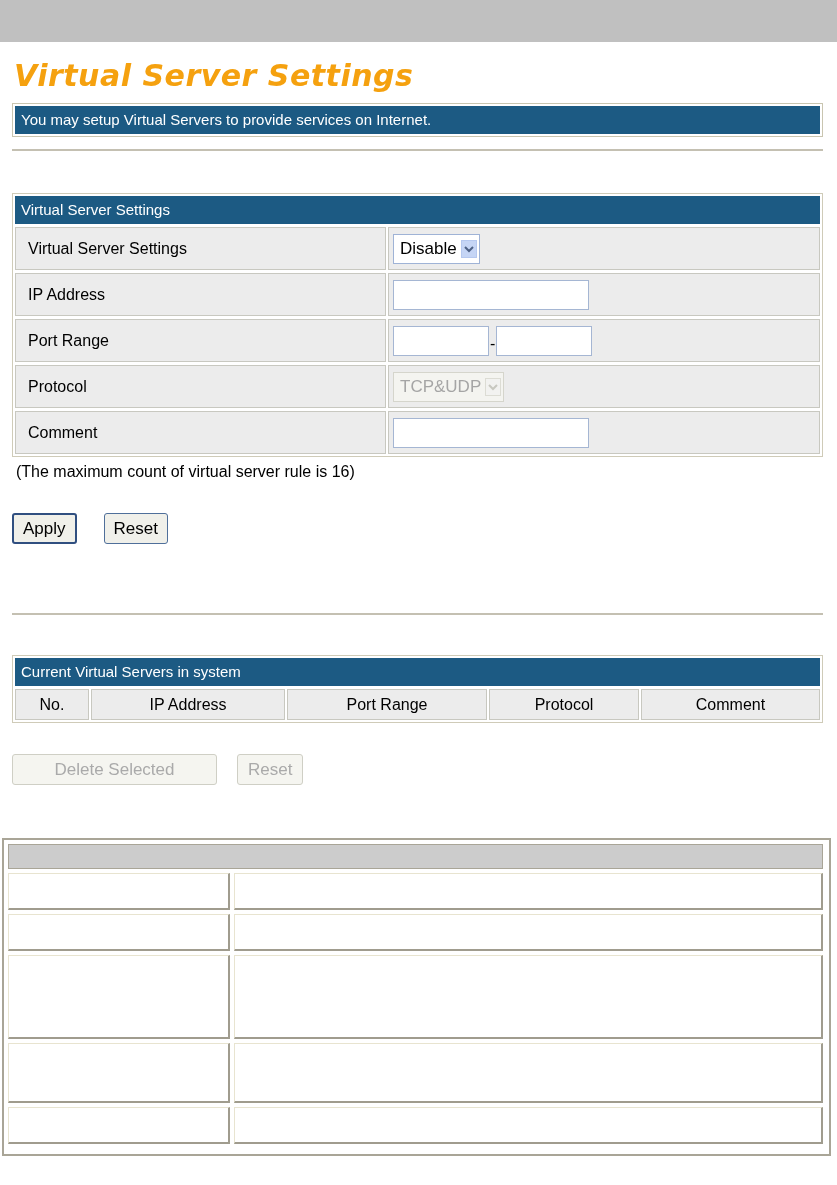 The width and height of the screenshot is (837, 1185). Describe the element at coordinates (417, 210) in the screenshot. I see `section-header: Virtual Server Settings` at that location.